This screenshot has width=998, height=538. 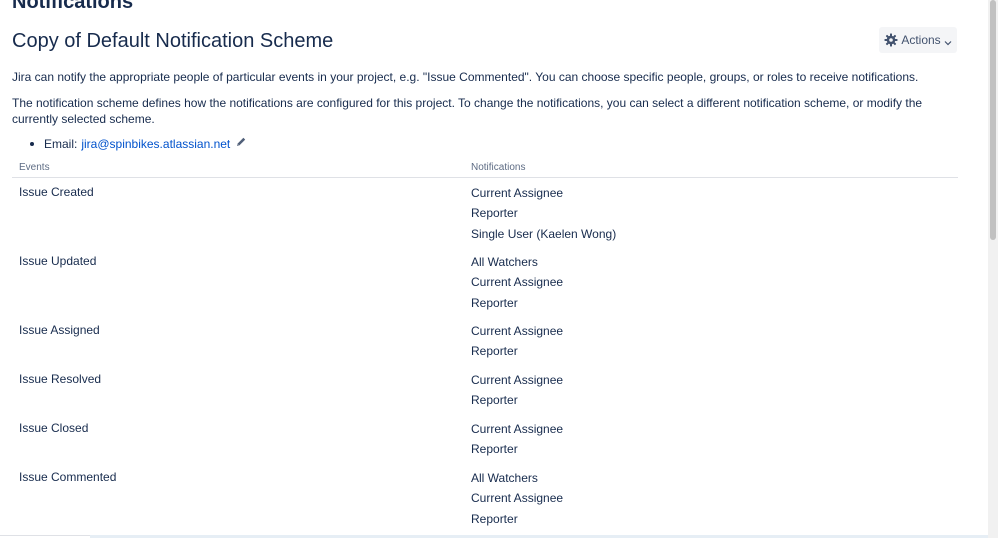 I want to click on vertical-scrollbar, so click(x=993, y=269).